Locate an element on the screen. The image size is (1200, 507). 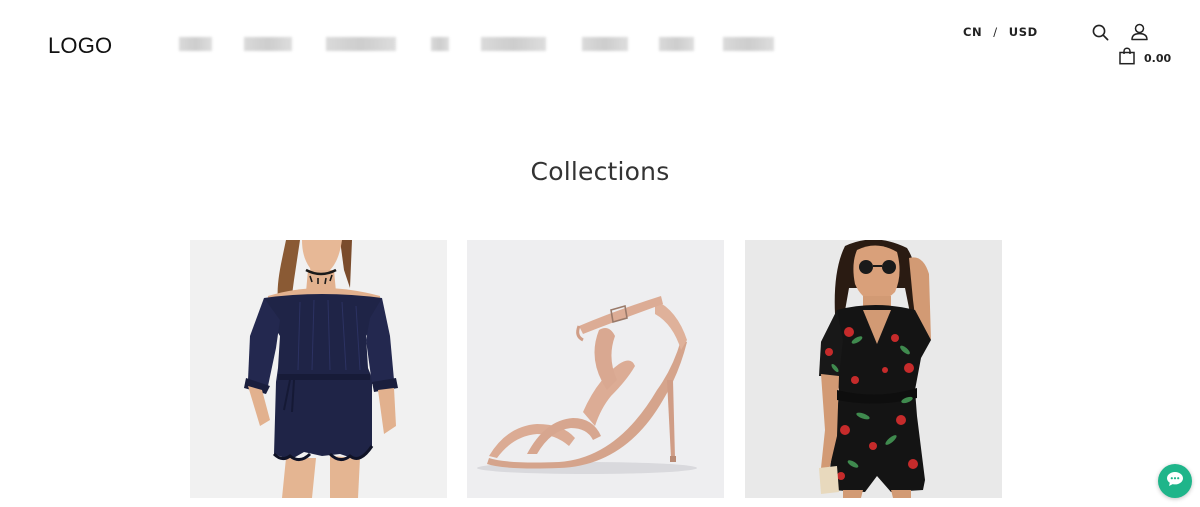
account-icon is located at coordinates (1139, 34).